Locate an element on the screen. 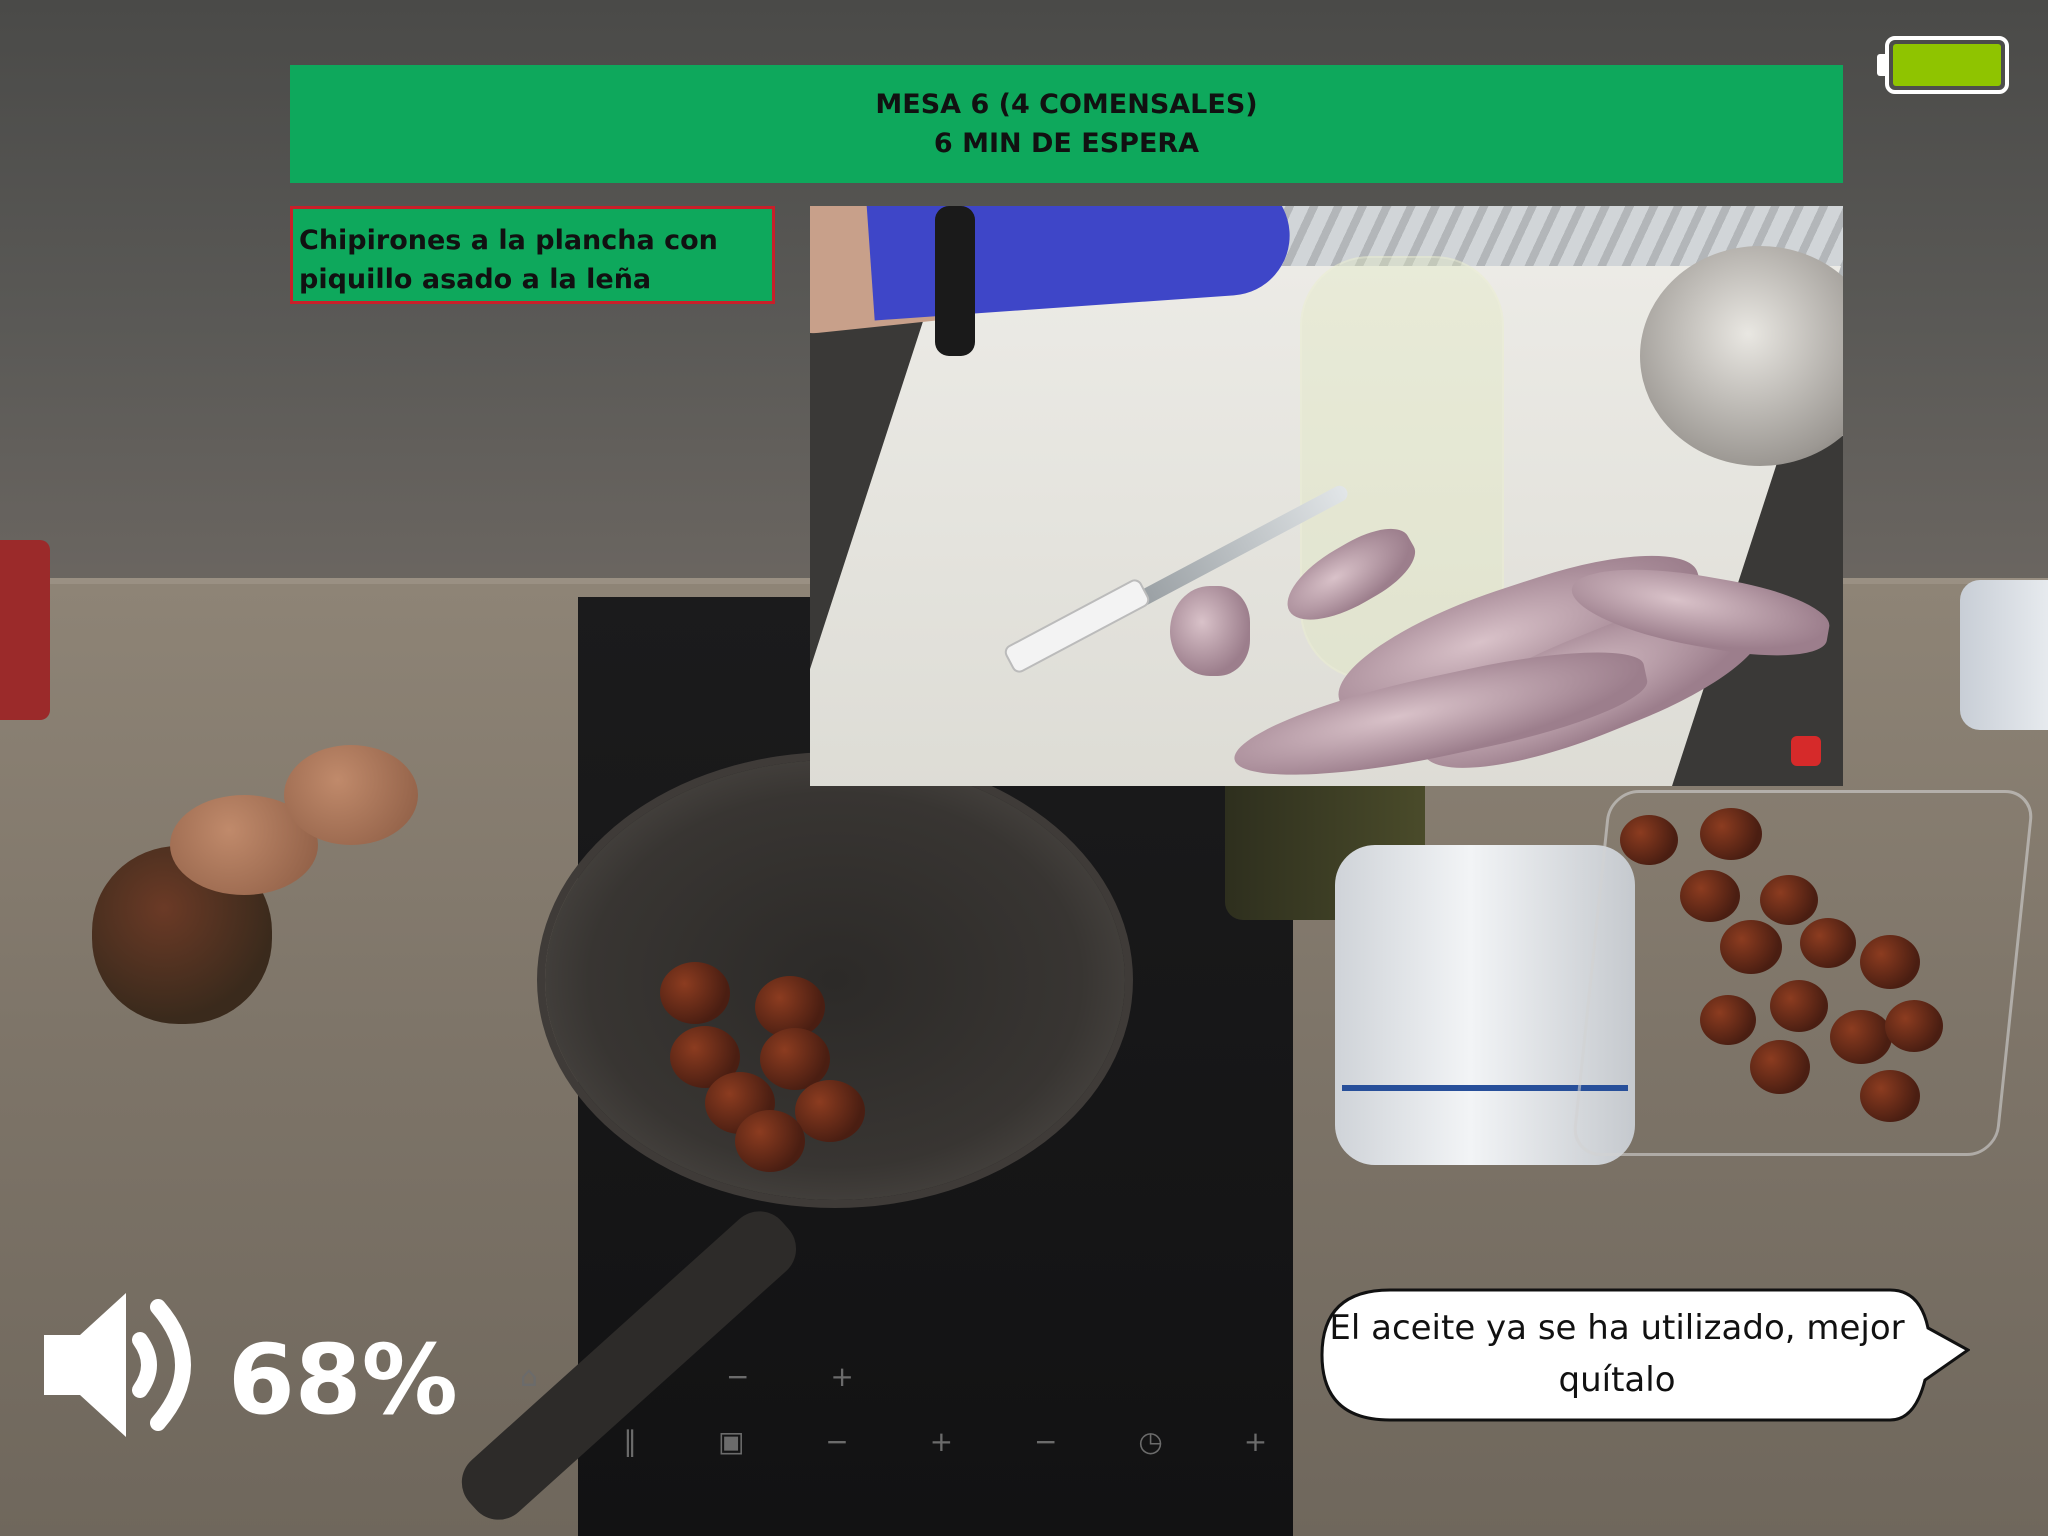 The width and height of the screenshot is (2048, 1536). volume-level: 68% is located at coordinates (343, 1380).